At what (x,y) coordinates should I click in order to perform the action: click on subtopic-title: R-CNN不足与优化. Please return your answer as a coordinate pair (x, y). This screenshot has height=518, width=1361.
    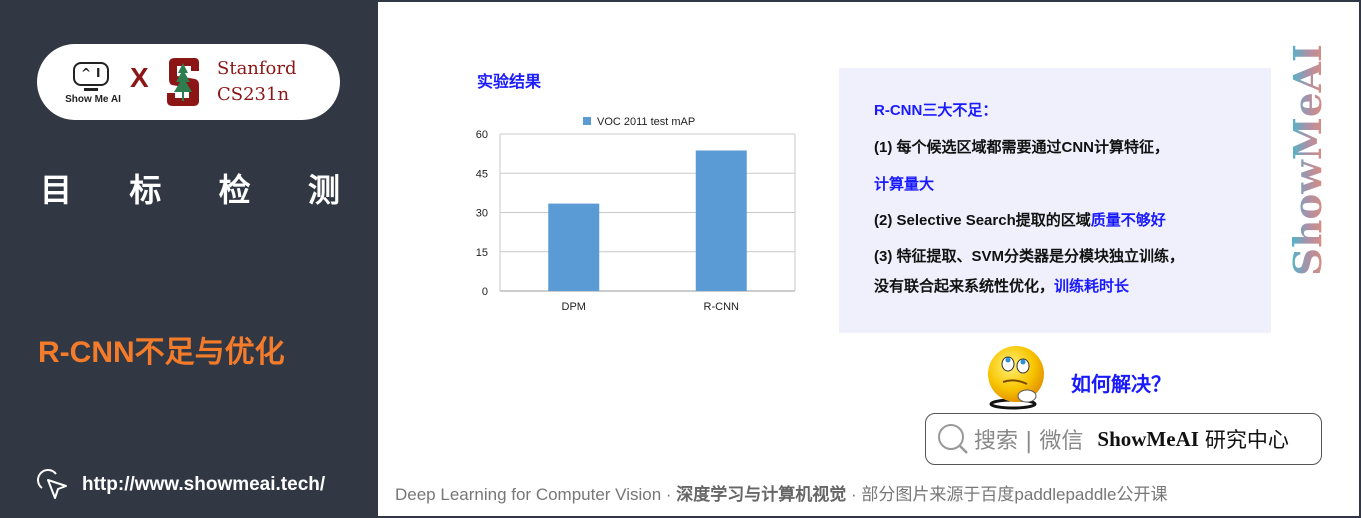
    Looking at the image, I should click on (161, 352).